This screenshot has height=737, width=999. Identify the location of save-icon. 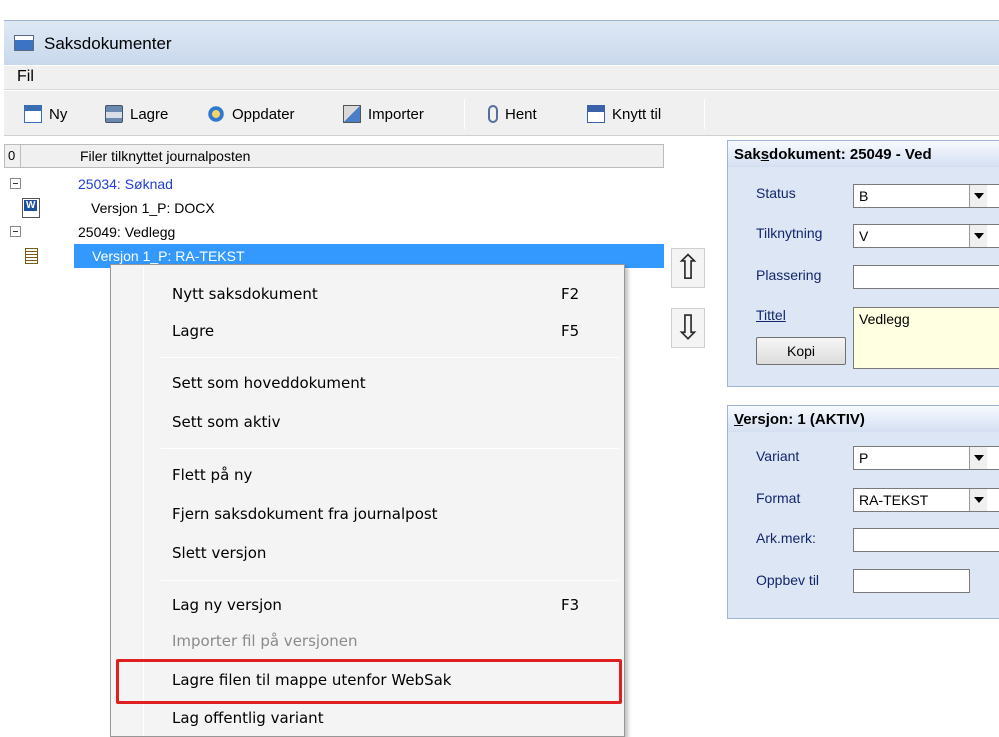
(114, 114).